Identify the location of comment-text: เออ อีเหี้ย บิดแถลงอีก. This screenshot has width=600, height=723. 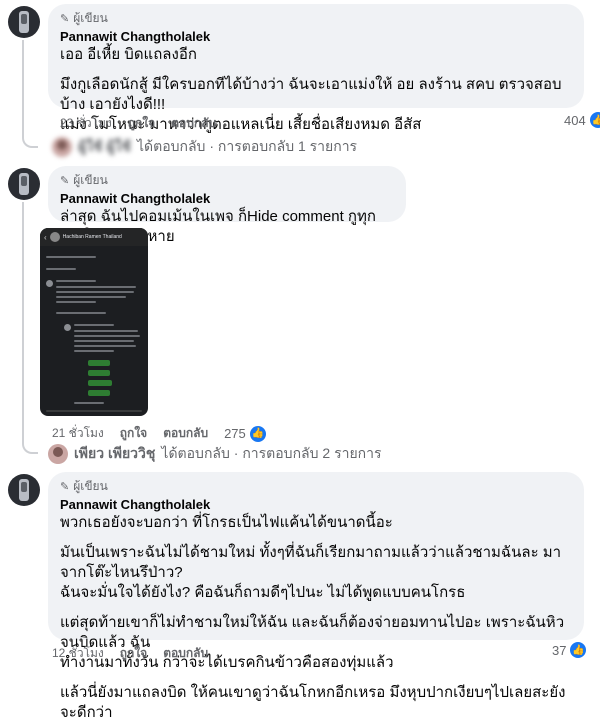
(128, 54).